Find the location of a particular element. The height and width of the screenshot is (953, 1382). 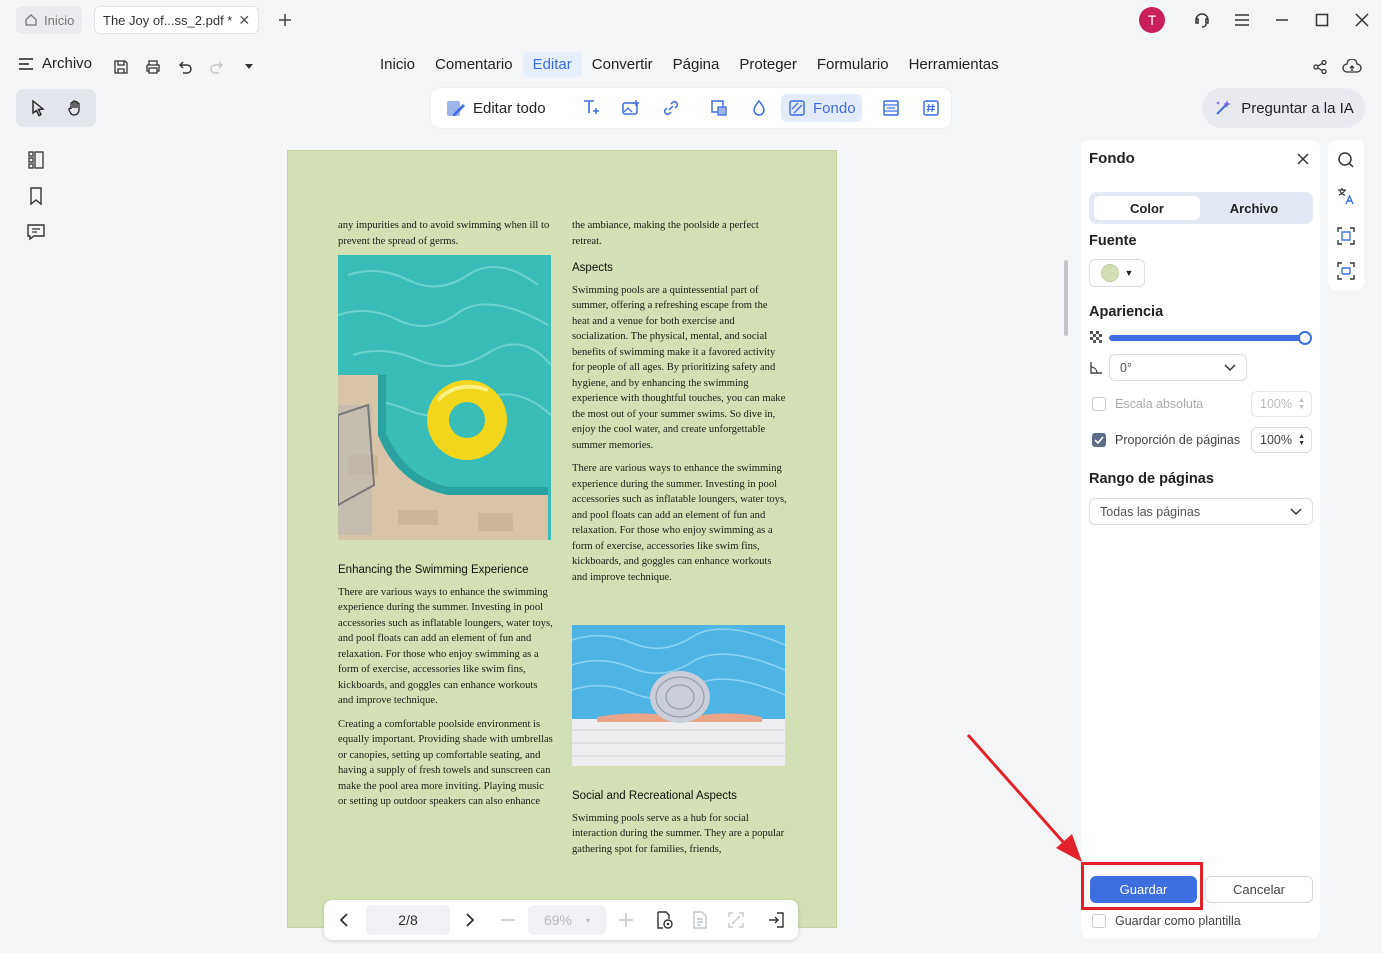

menu-formulario: Formulario is located at coordinates (853, 64).